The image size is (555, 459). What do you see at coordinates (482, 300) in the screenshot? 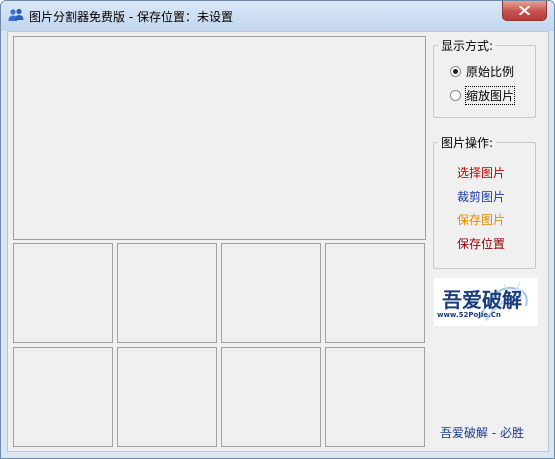
I see `logo-main-text: 吾爱破解` at bounding box center [482, 300].